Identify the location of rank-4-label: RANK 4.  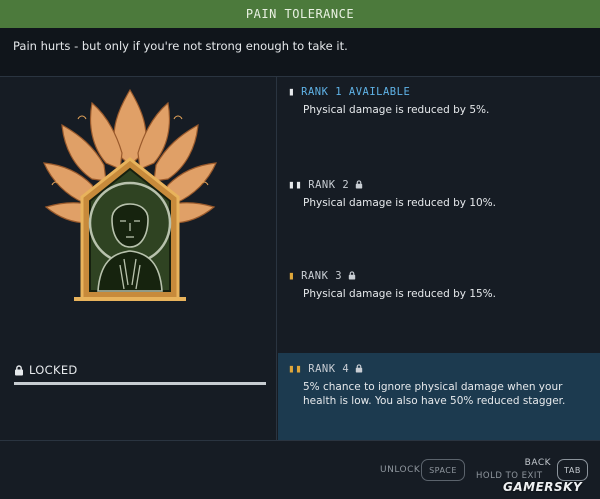
(329, 368).